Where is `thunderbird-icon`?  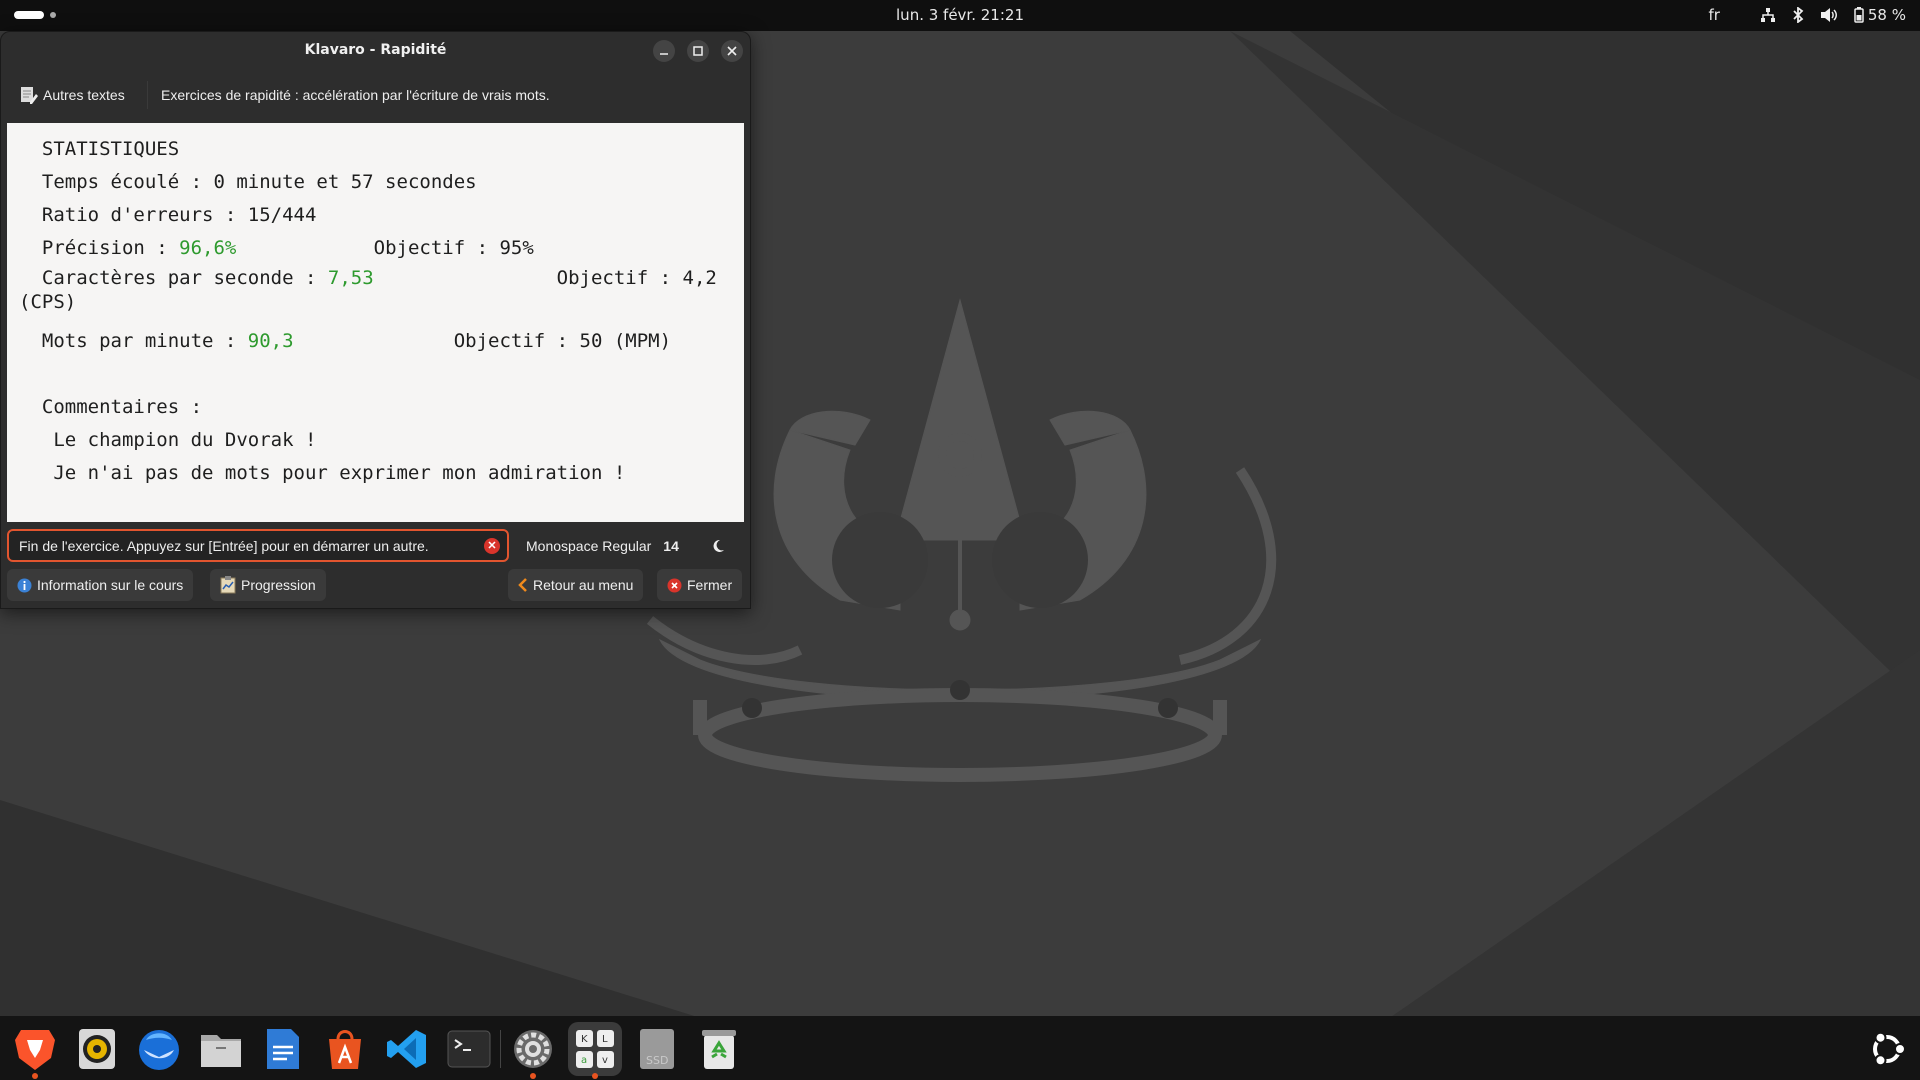 thunderbird-icon is located at coordinates (159, 1050).